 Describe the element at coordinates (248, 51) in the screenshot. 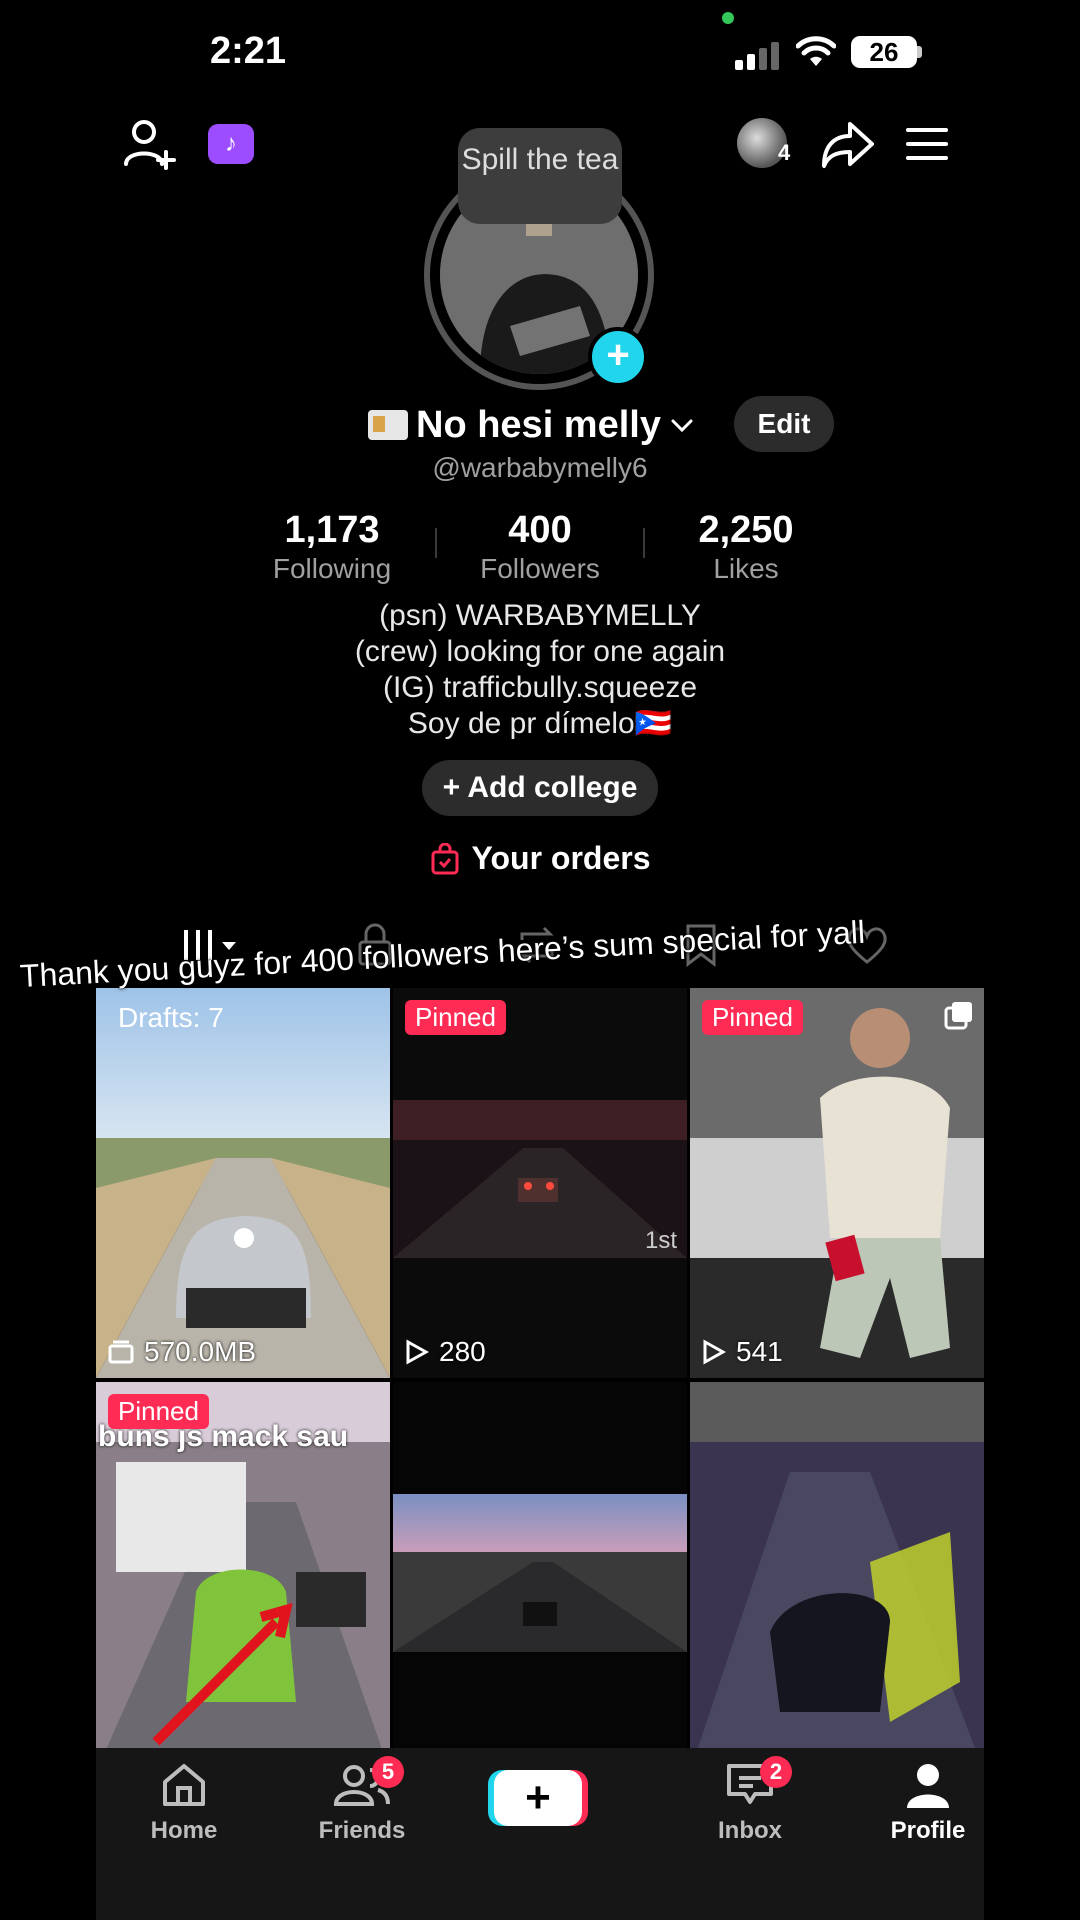

I see `status-time: 2:21` at that location.